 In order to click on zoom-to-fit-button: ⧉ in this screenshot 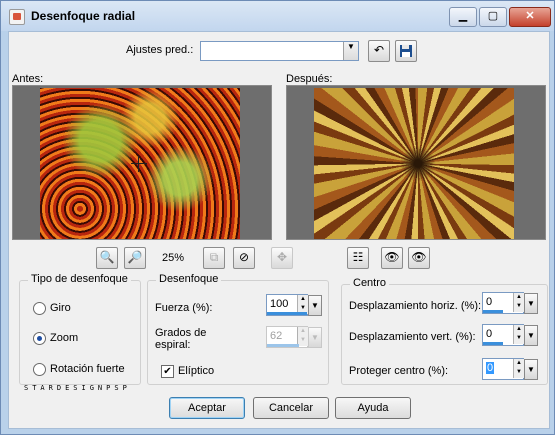, I will do `click(214, 258)`.